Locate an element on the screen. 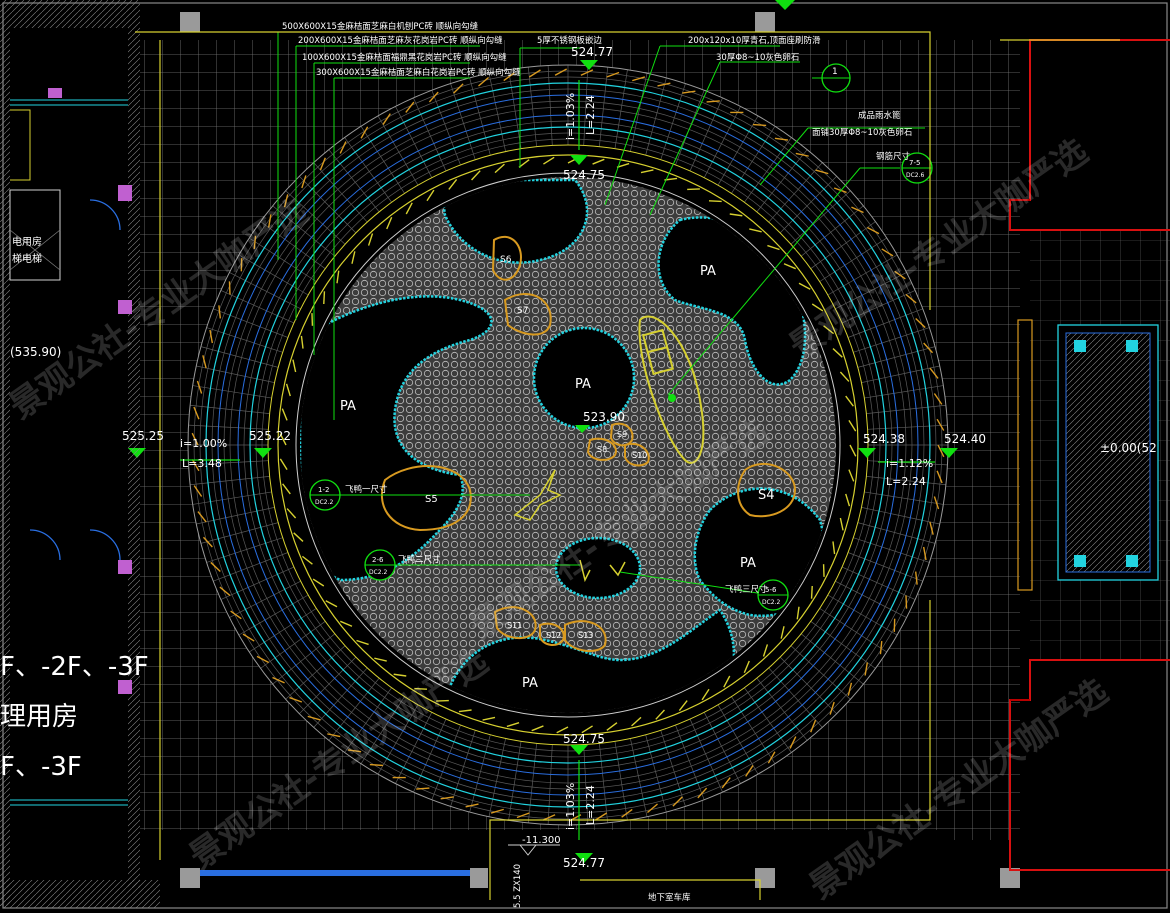  room-label: 电用房 is located at coordinates (27, 241).